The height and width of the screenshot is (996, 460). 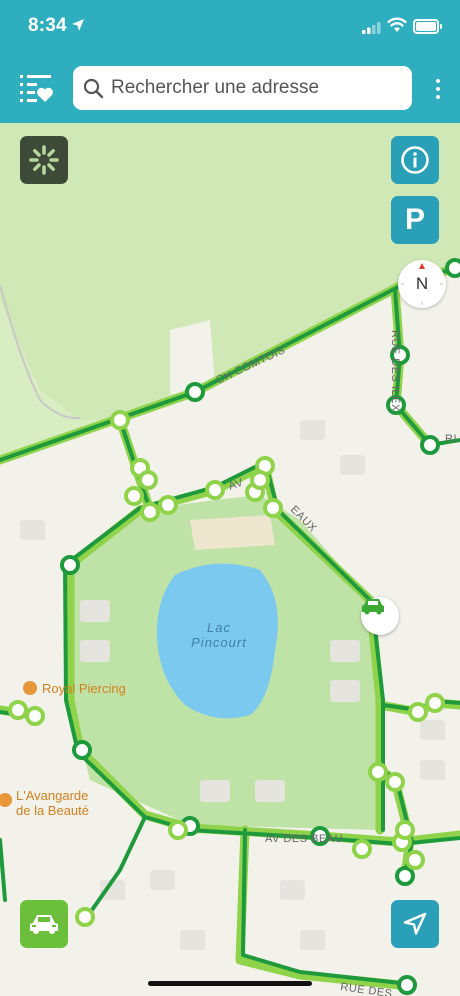 I want to click on search-bar, so click(x=242, y=88).